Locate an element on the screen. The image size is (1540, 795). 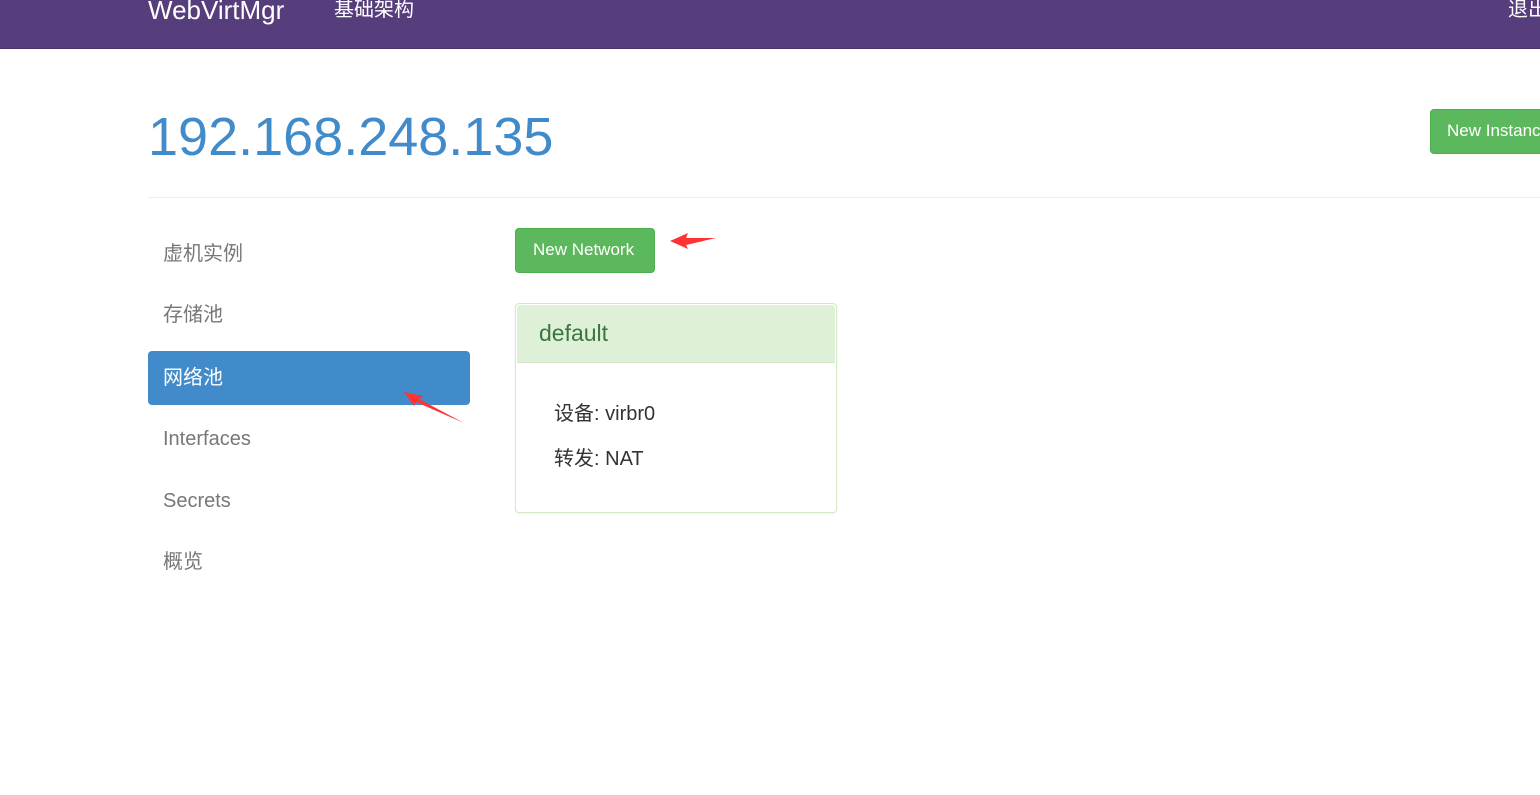
network-forward-row: 转发: NAT is located at coordinates (599, 459).